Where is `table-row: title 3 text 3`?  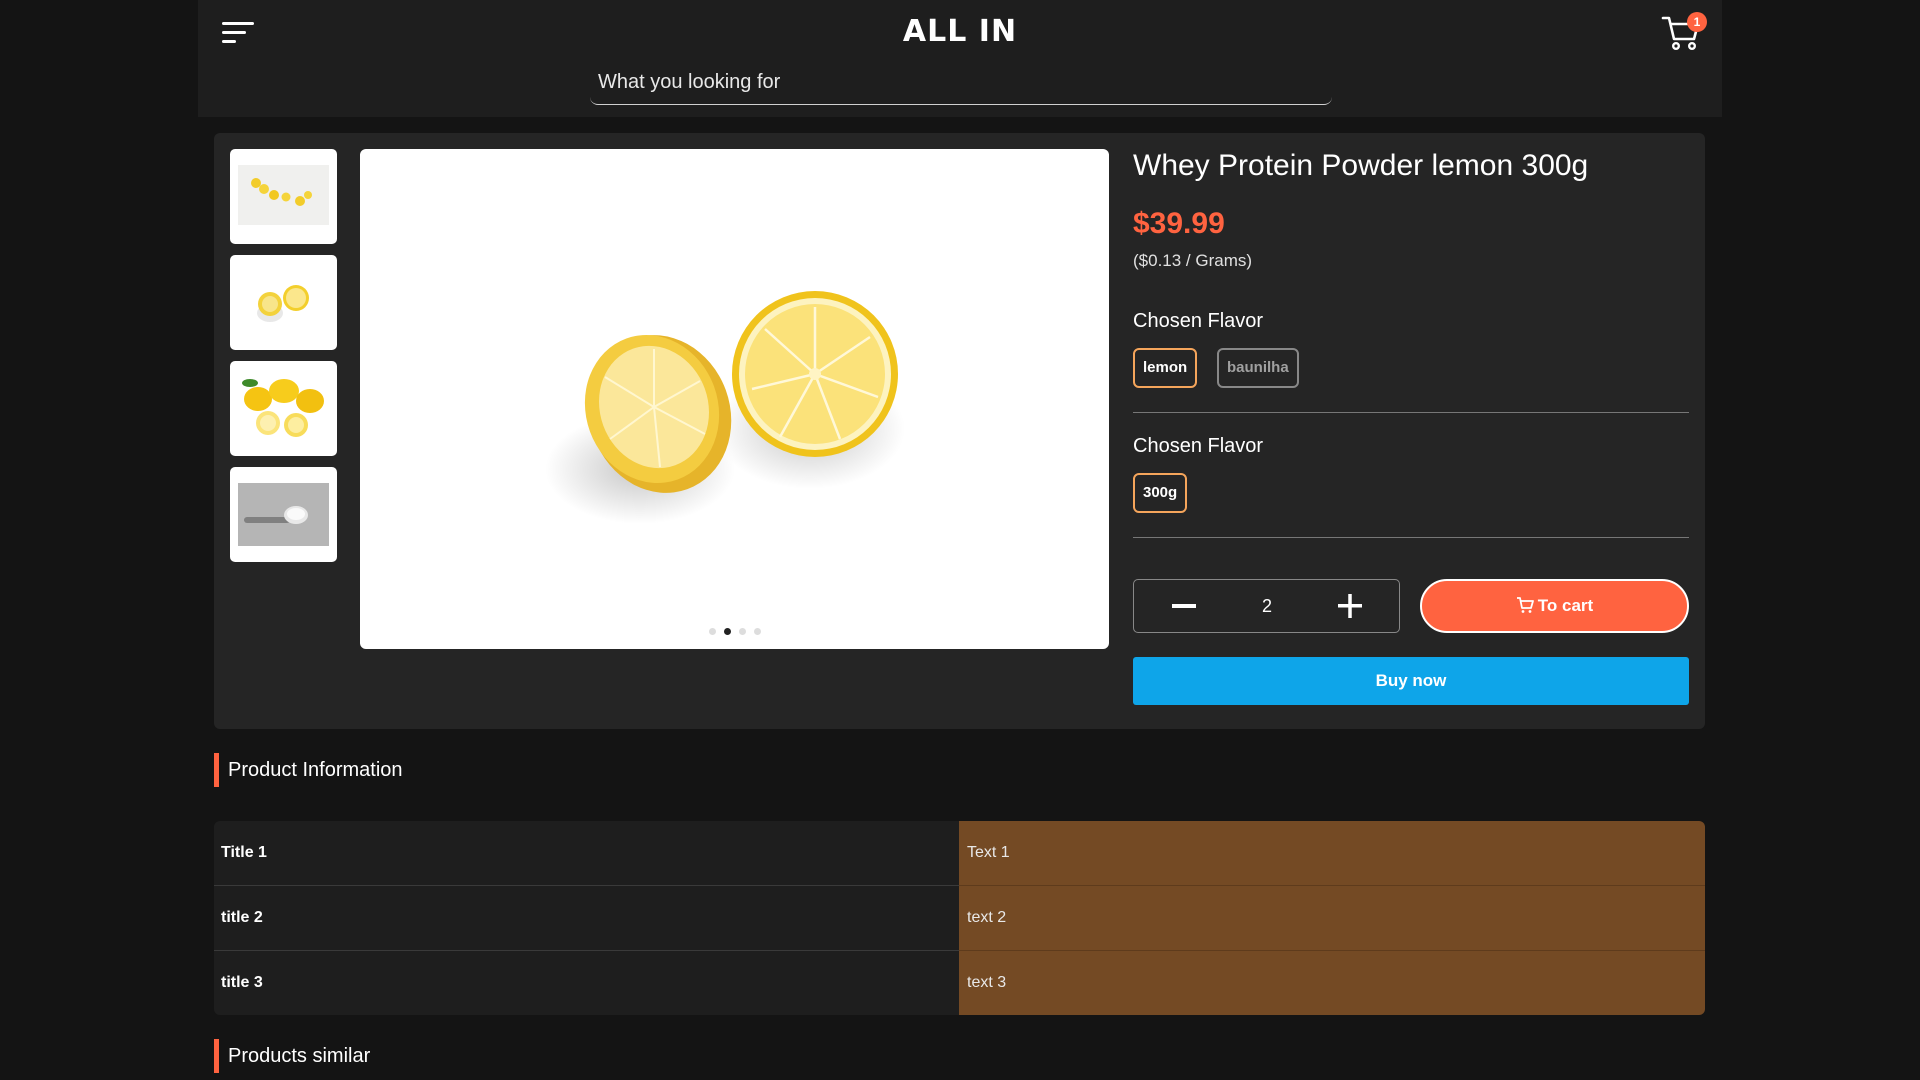
table-row: title 3 text 3 is located at coordinates (959, 983).